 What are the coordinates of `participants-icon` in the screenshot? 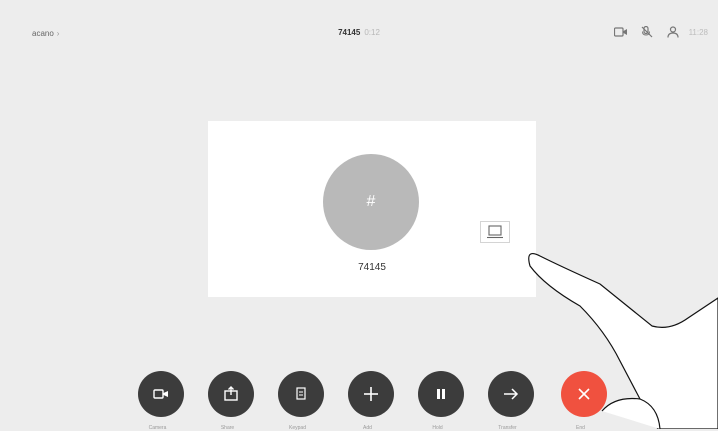 It's located at (673, 32).